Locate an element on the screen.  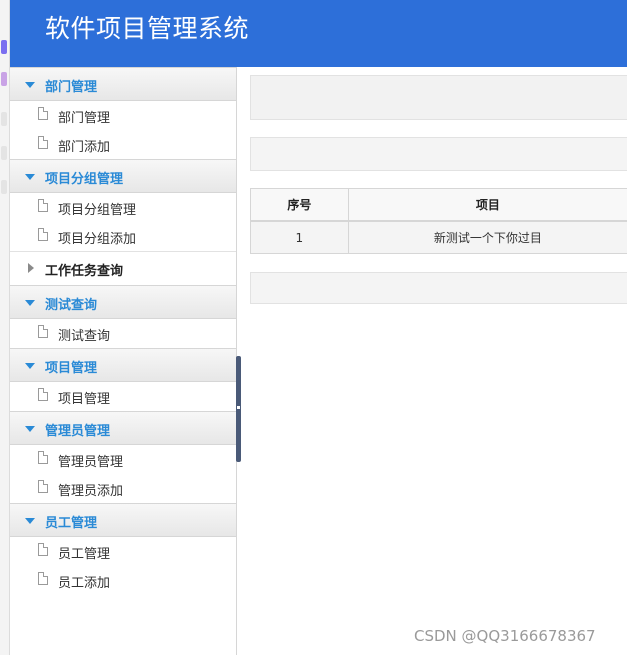
column-header-project: 项目 is located at coordinates (488, 204).